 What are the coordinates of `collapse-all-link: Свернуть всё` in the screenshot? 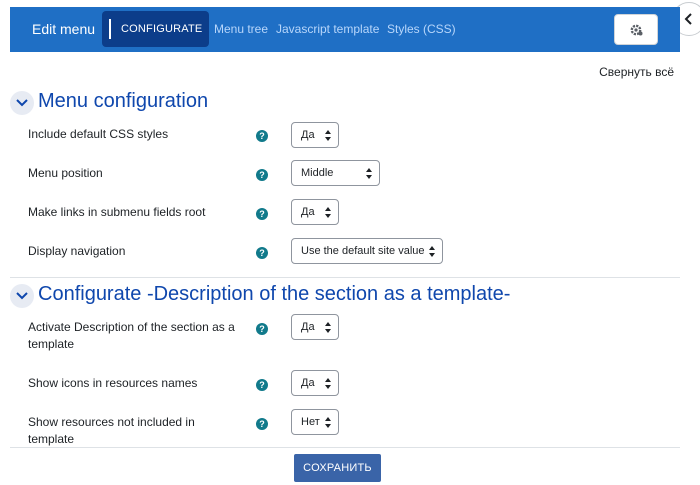 It's located at (636, 72).